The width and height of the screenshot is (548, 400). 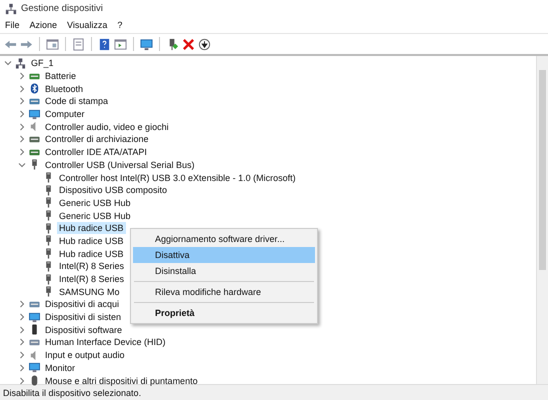 I want to click on tree-item: Human Interface Device (HID), so click(x=105, y=342).